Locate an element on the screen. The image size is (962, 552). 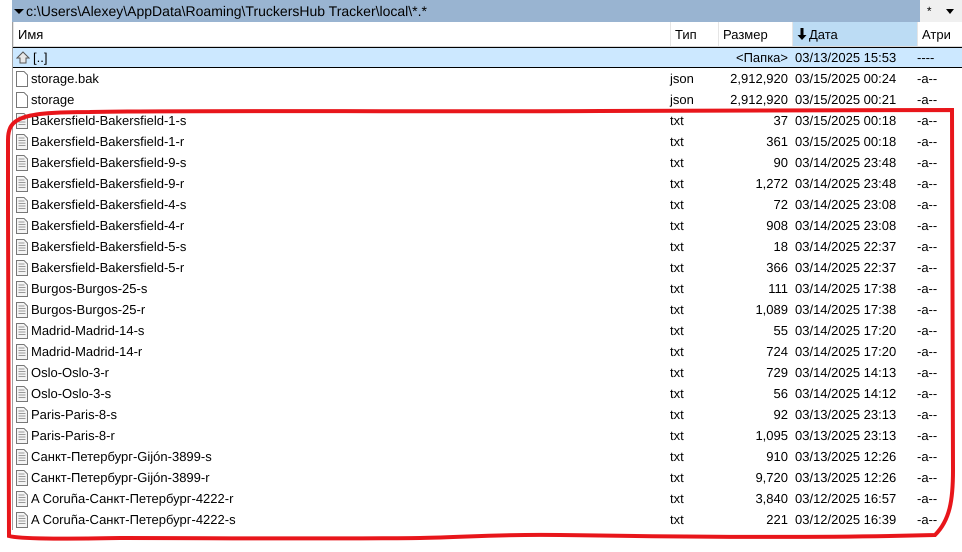
file-date: 03/13/2025 15:53 is located at coordinates (846, 57).